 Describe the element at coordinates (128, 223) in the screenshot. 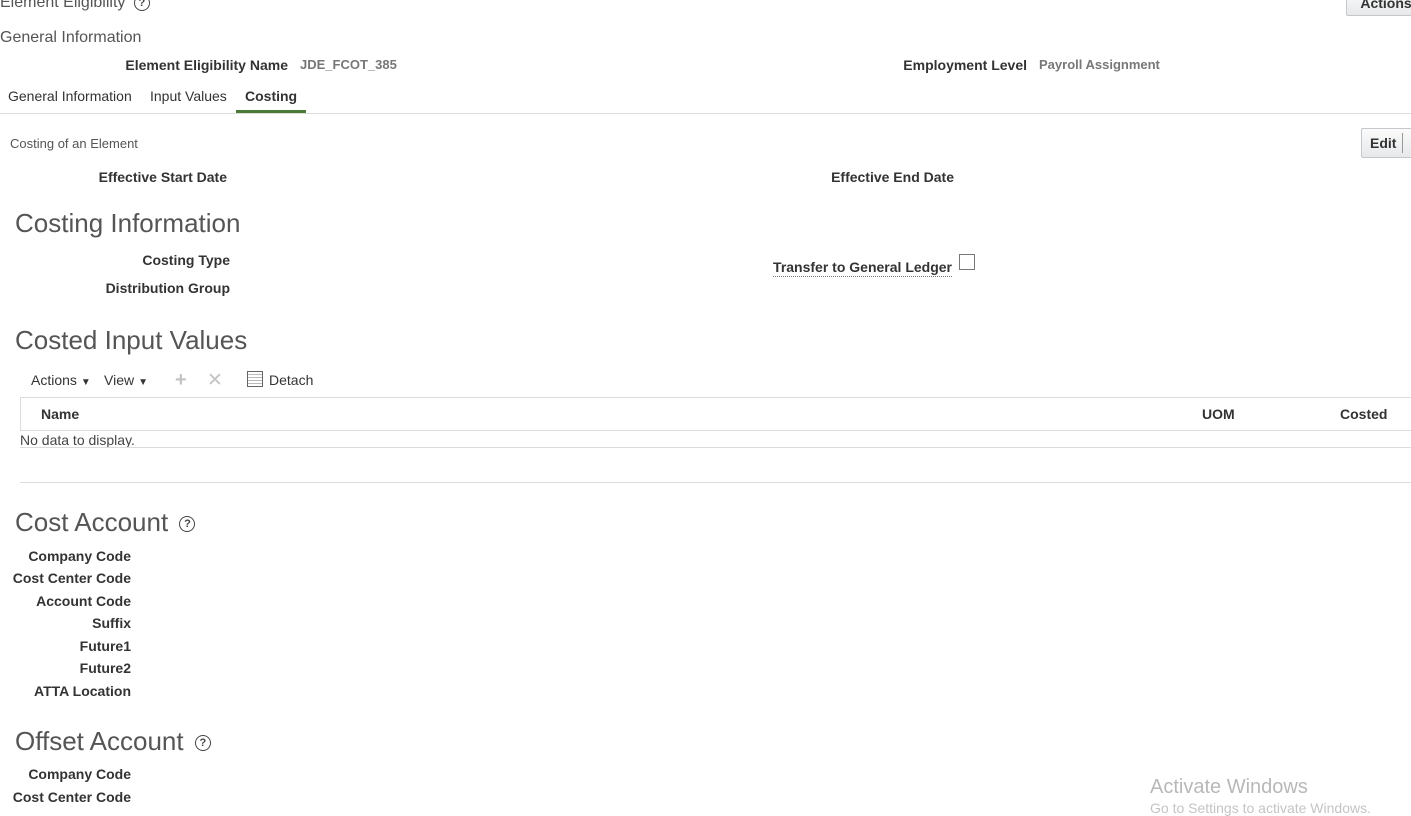

I see `costing-information-heading: Costing Information` at that location.